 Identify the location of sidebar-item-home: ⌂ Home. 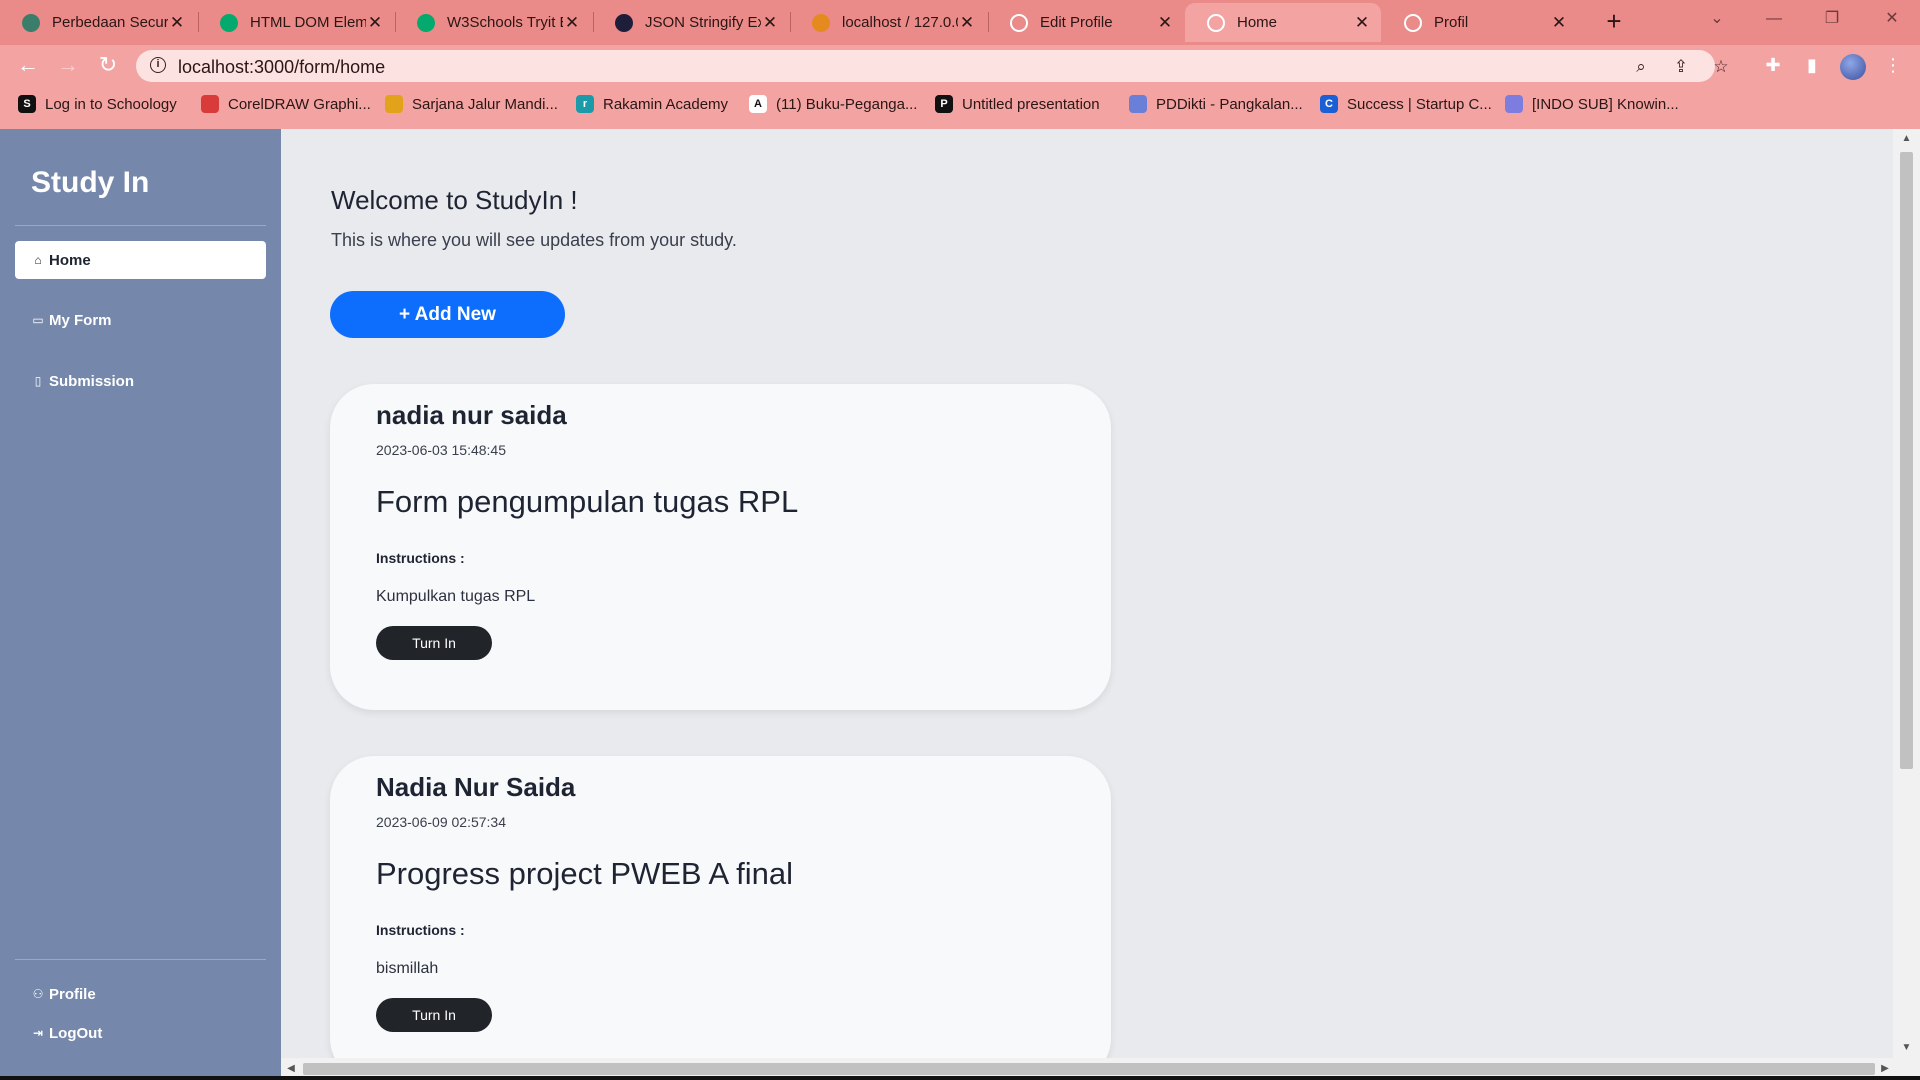
(140, 260).